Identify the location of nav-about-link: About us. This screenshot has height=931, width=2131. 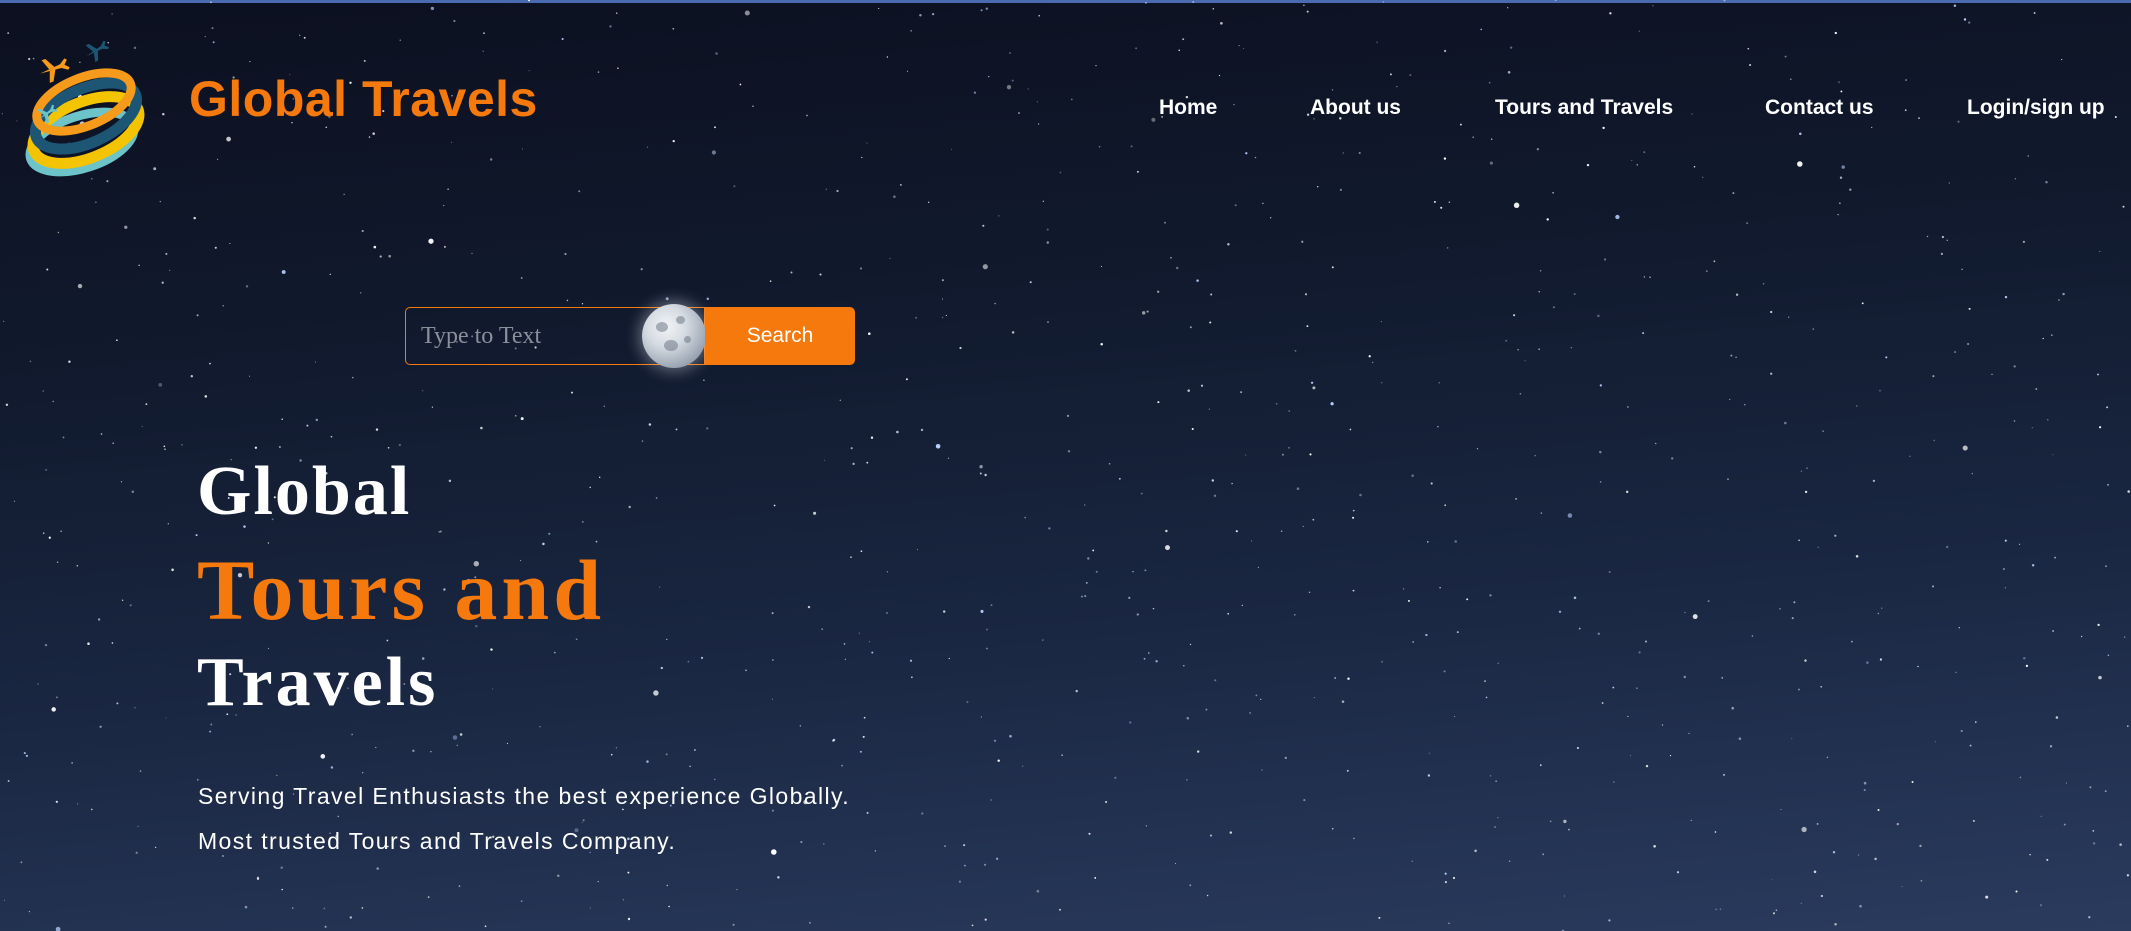
(1355, 108).